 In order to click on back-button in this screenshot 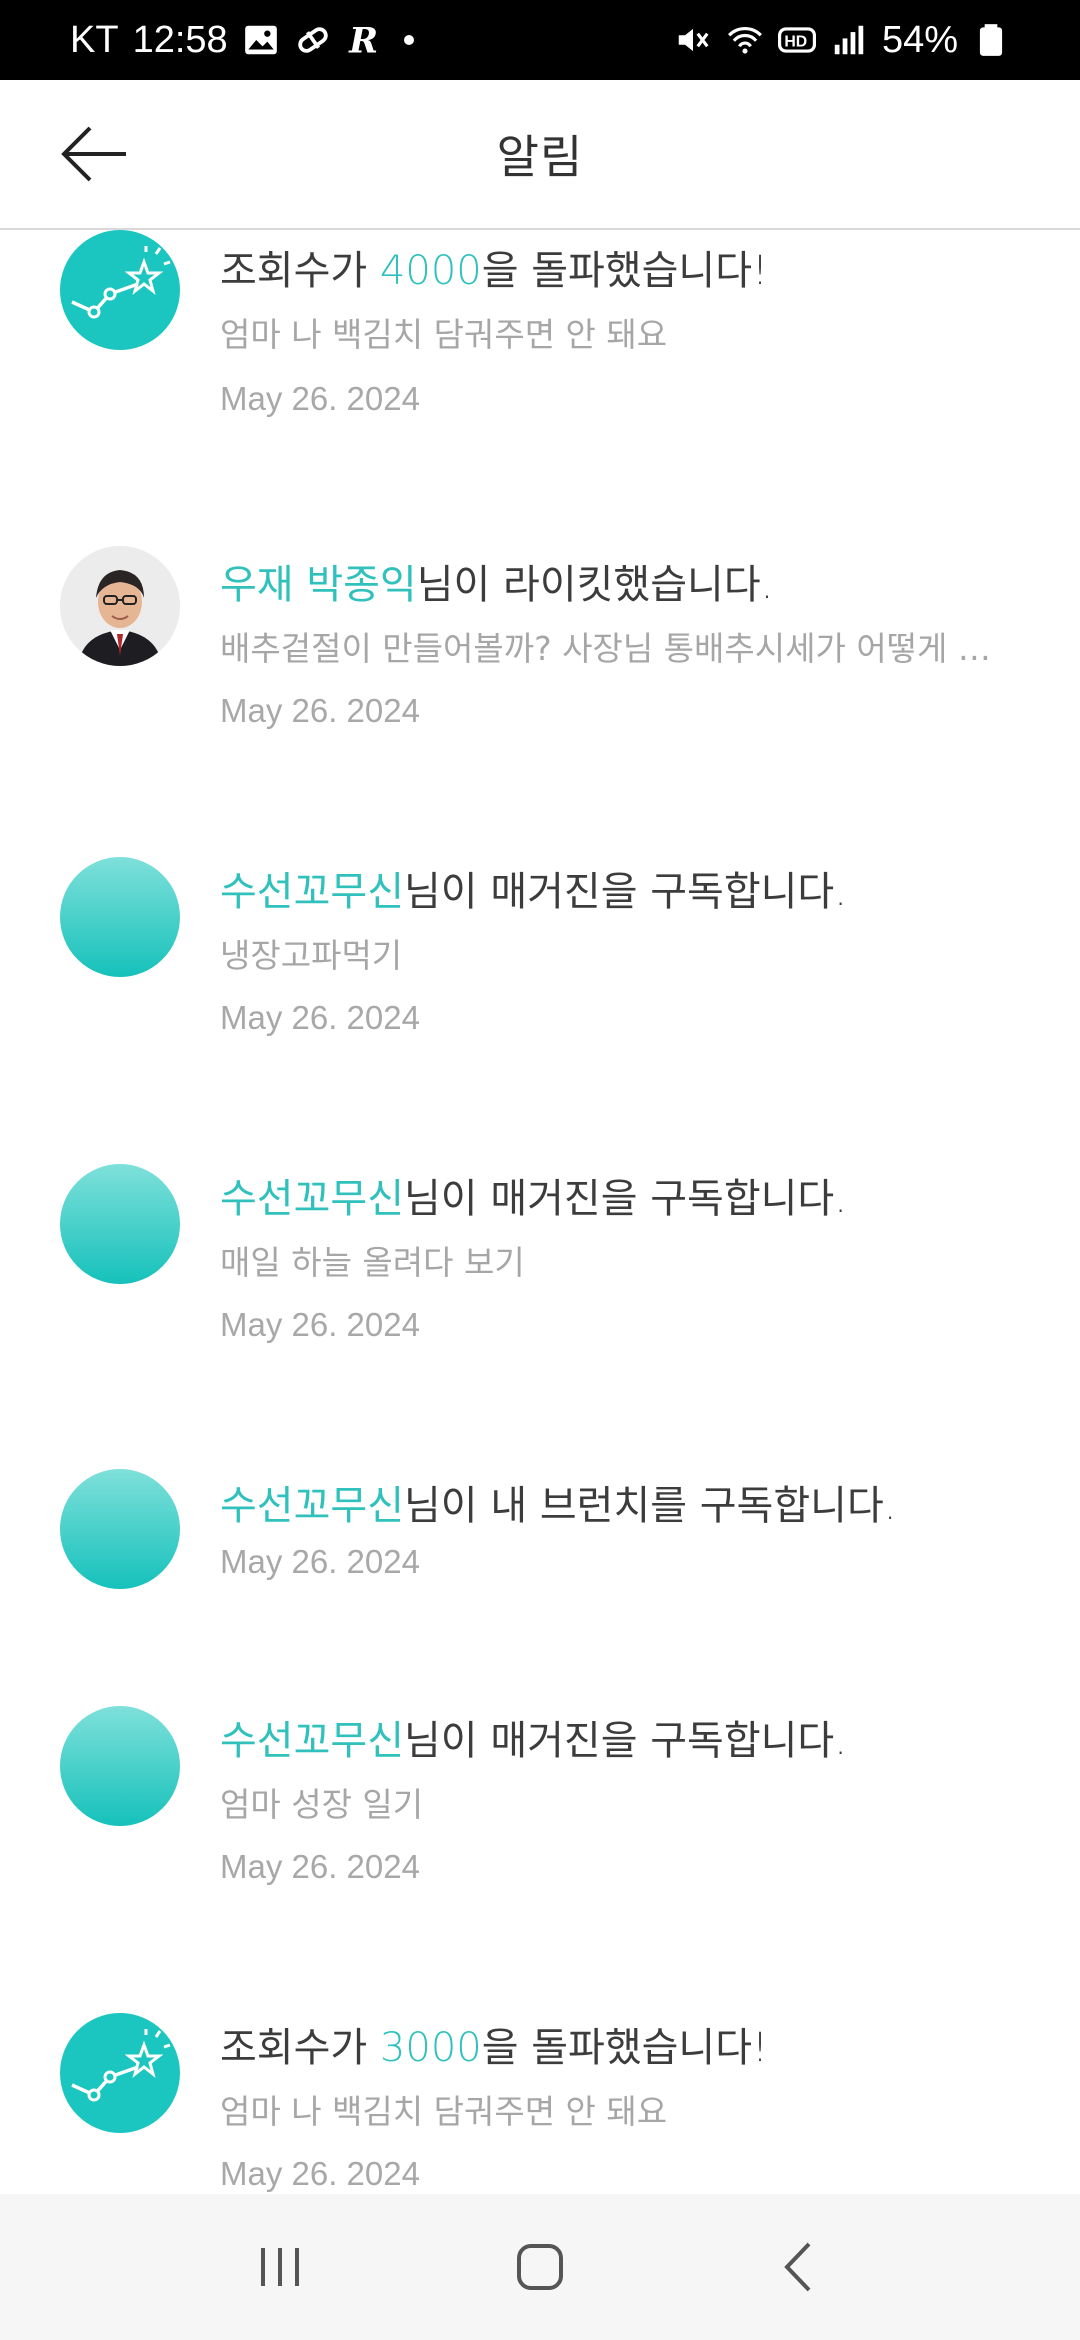, I will do `click(94, 154)`.